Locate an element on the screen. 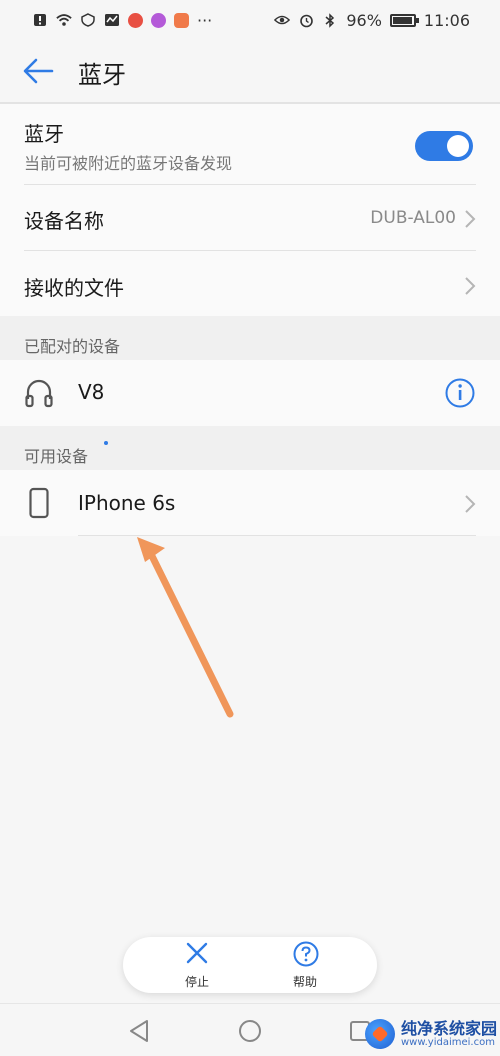 The image size is (500, 1056). device-name-row: 设备名称 DUB-AL00 is located at coordinates (250, 218).